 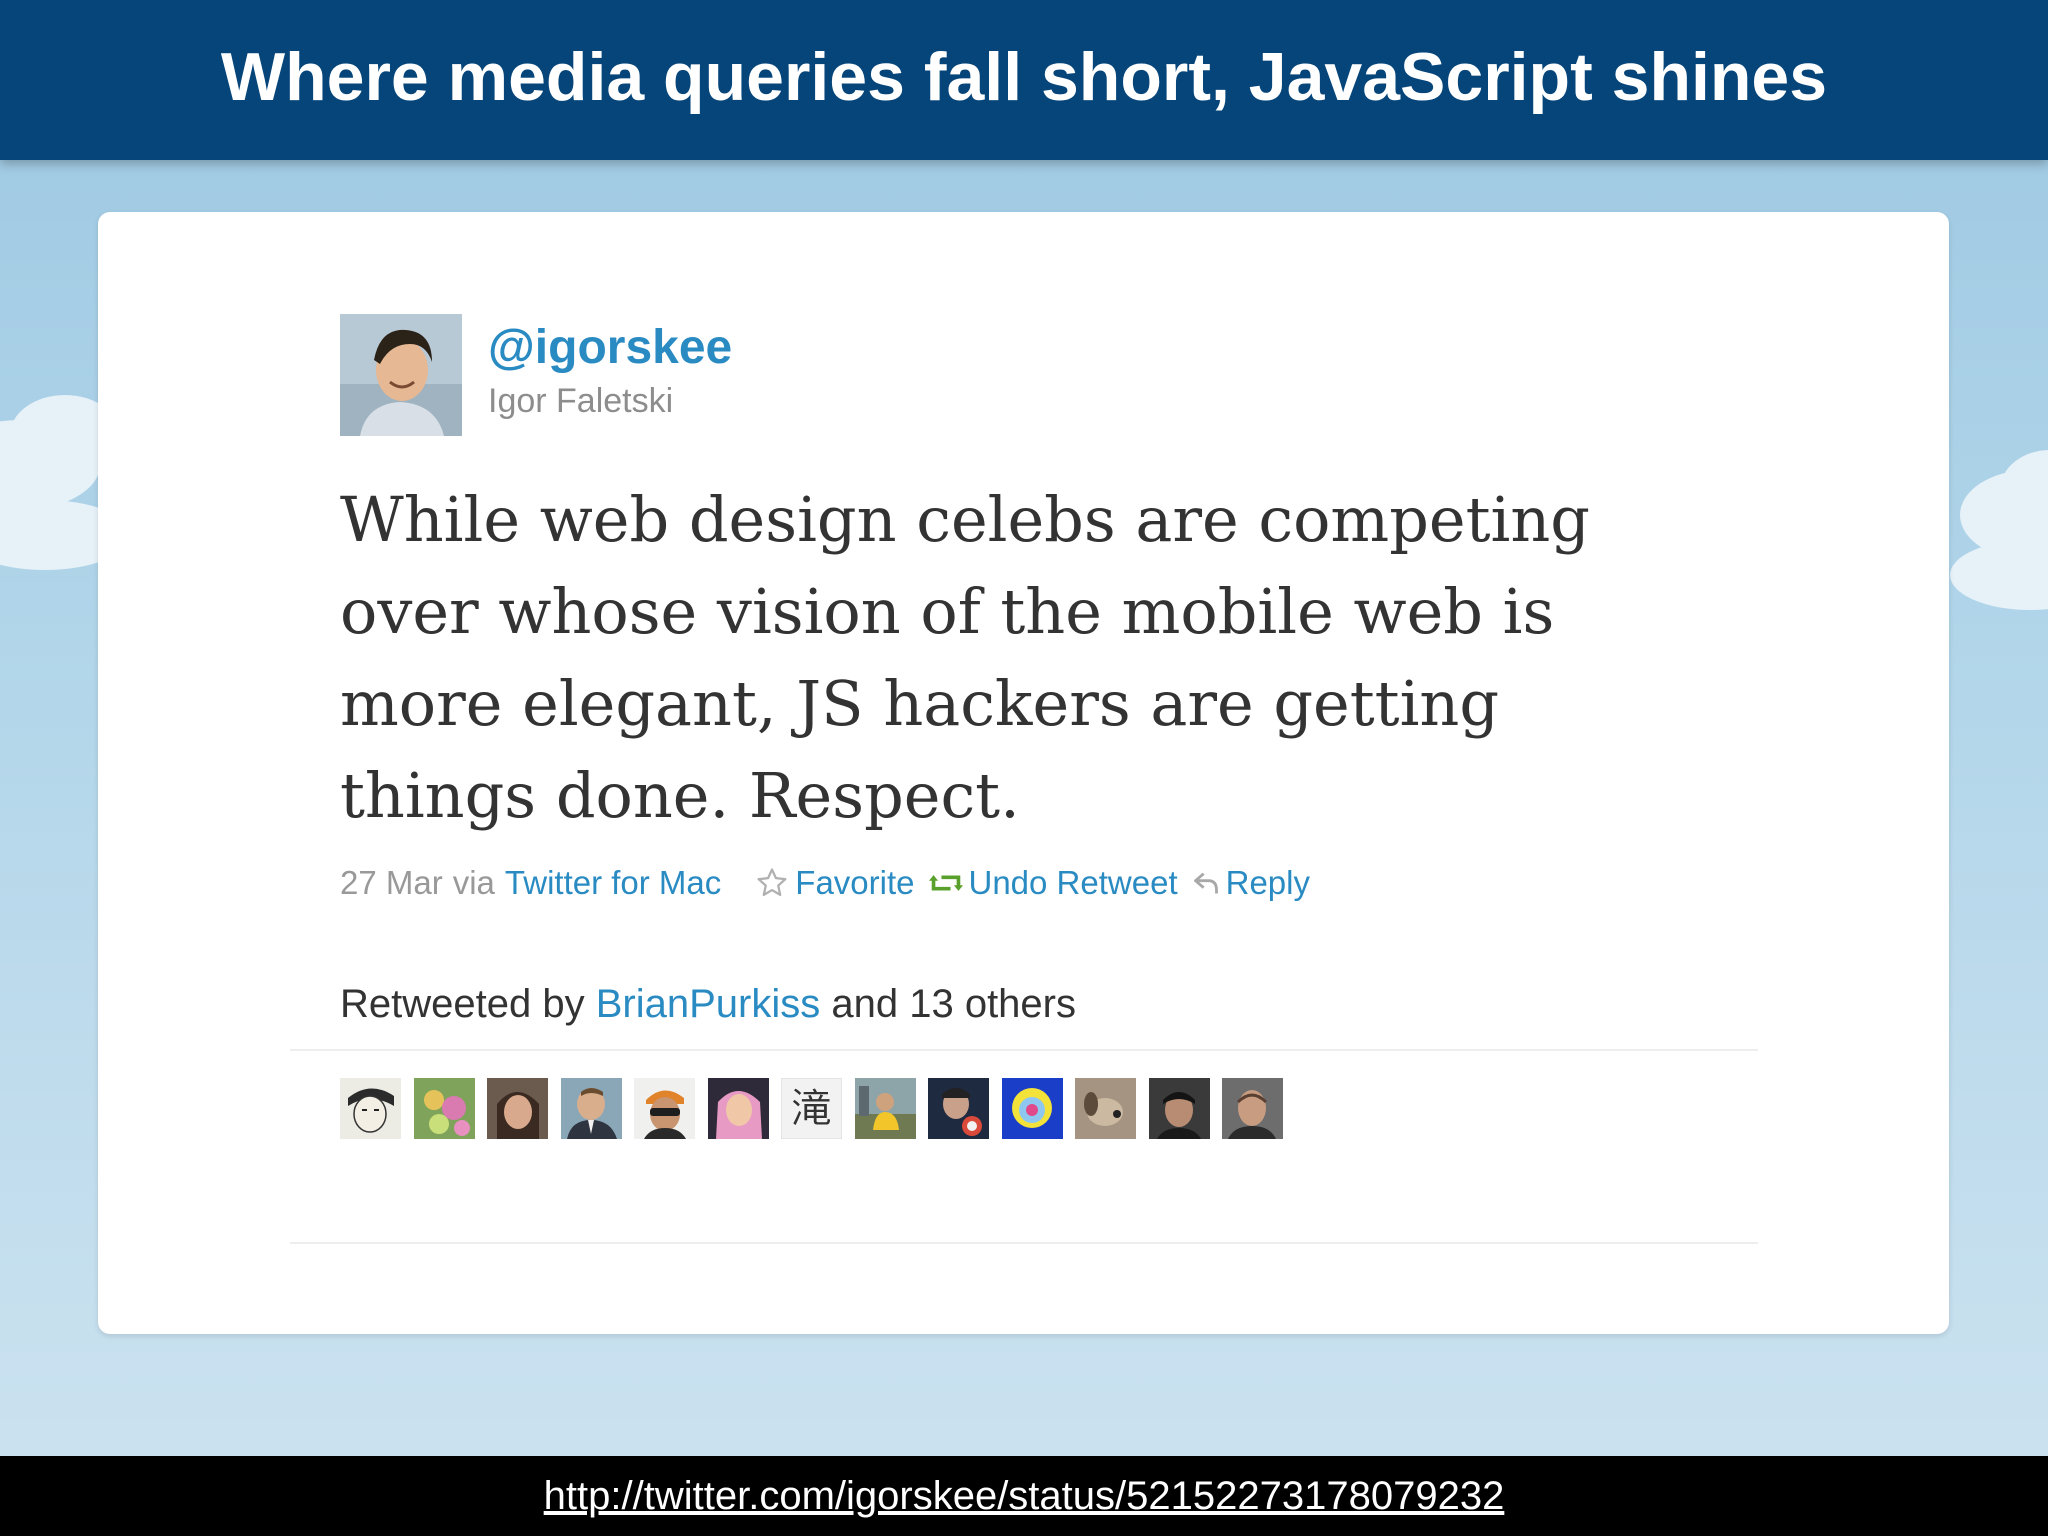 I want to click on avatar-dog-profile-icon, so click(x=1105, y=1108).